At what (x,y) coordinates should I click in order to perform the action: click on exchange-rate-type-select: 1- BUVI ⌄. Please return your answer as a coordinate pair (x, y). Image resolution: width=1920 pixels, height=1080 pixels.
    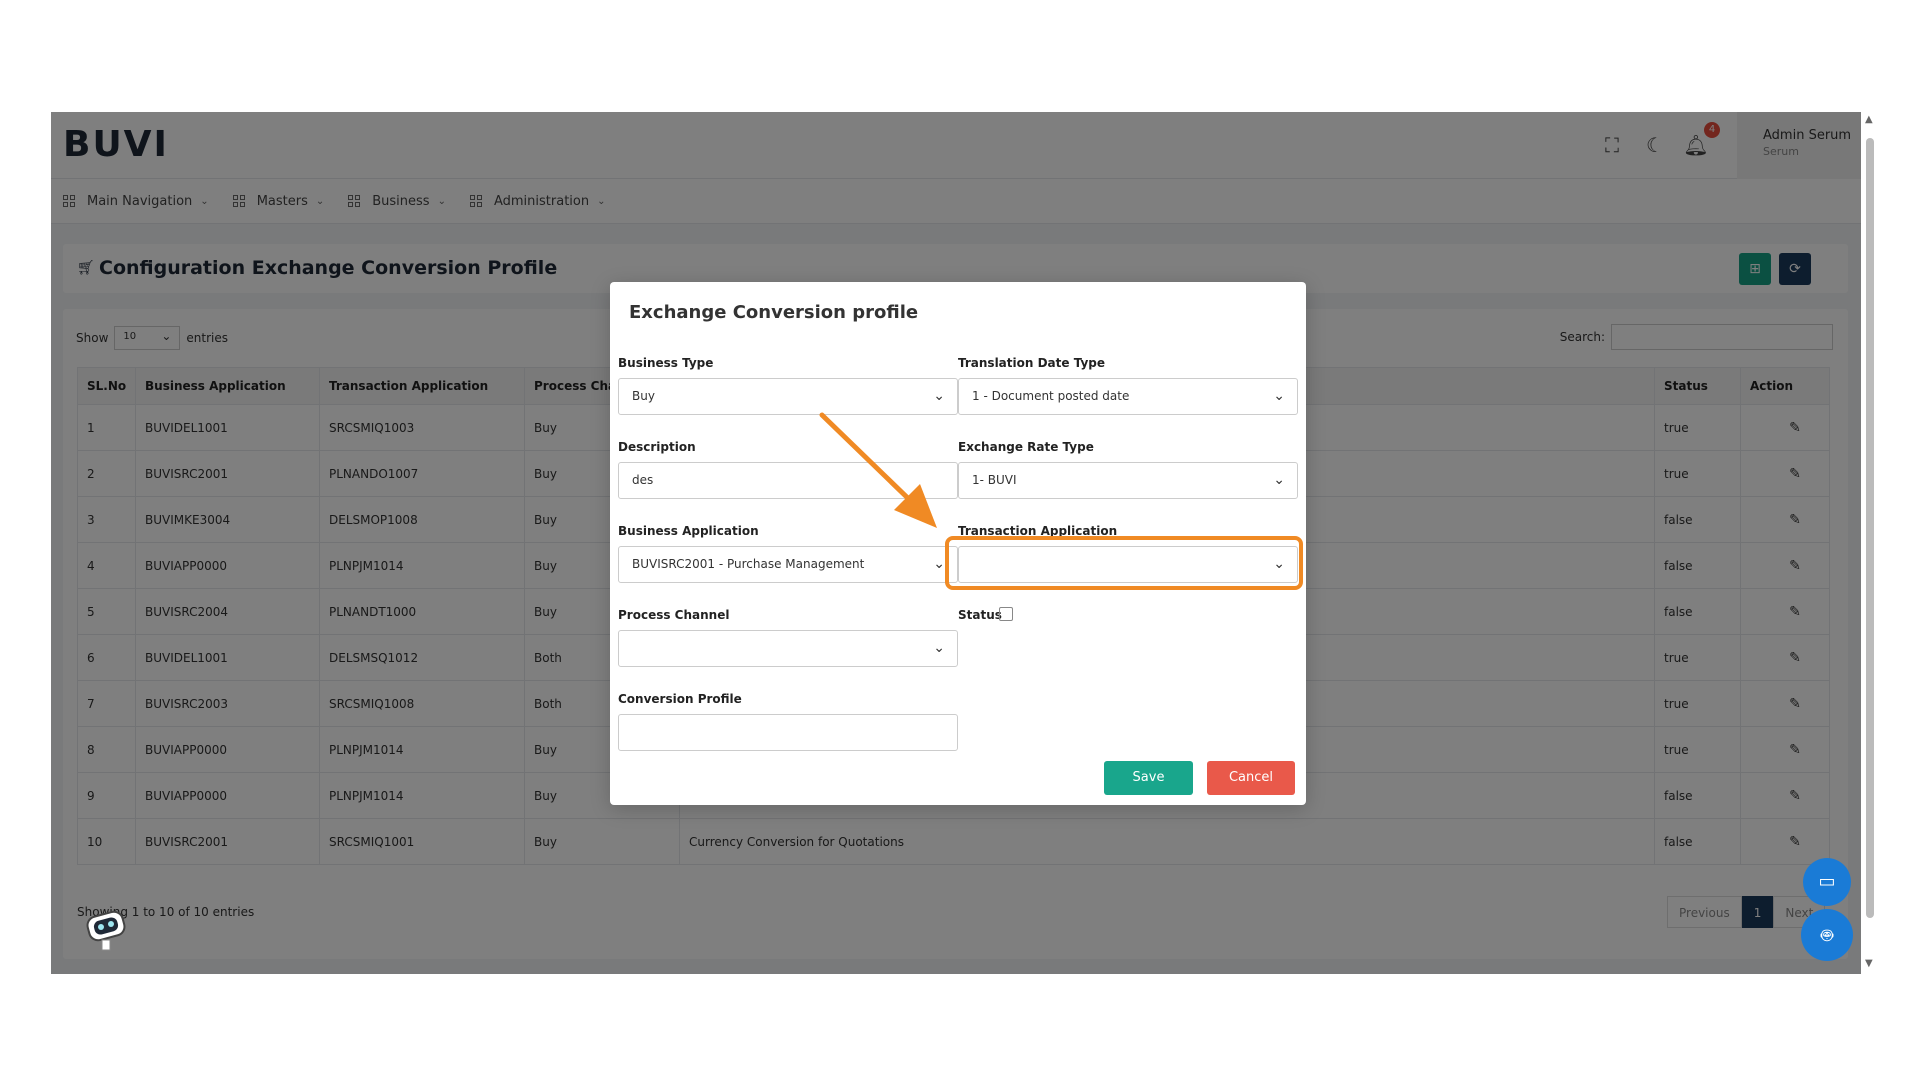
    Looking at the image, I should click on (1128, 480).